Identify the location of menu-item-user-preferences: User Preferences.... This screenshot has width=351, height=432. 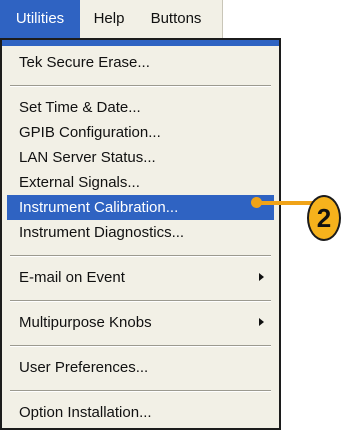
(140, 367).